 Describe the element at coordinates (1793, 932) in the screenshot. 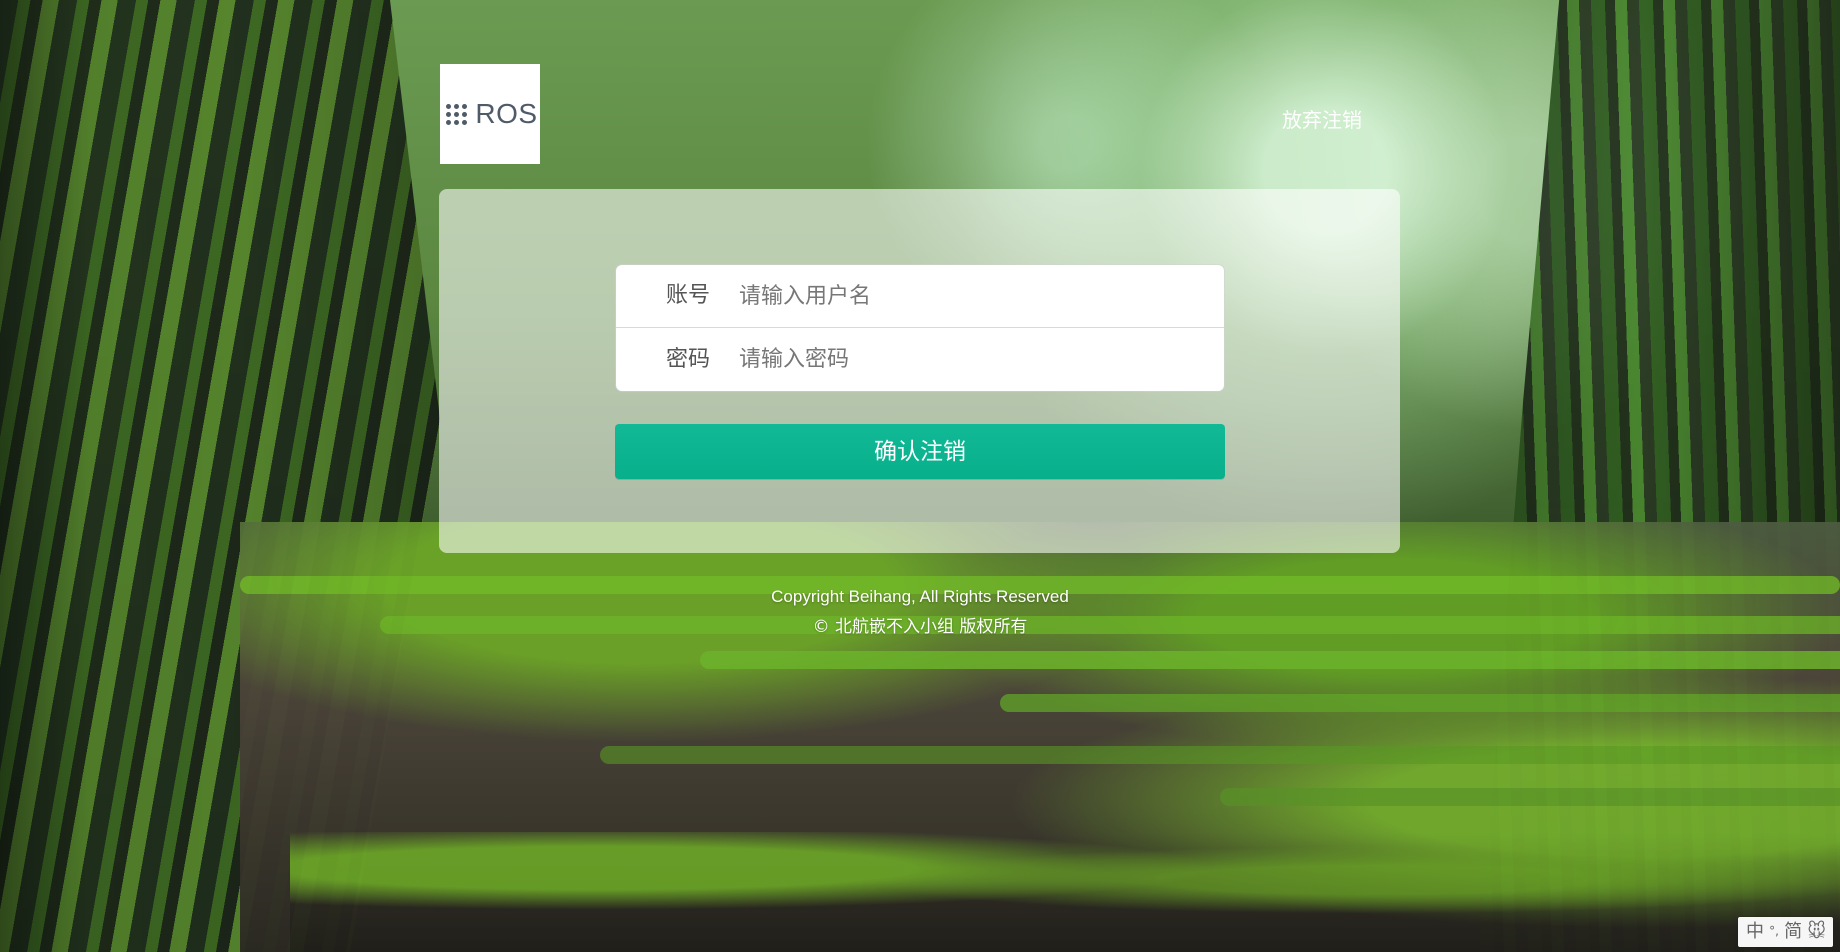

I see `ime-script-toggle: 简` at that location.